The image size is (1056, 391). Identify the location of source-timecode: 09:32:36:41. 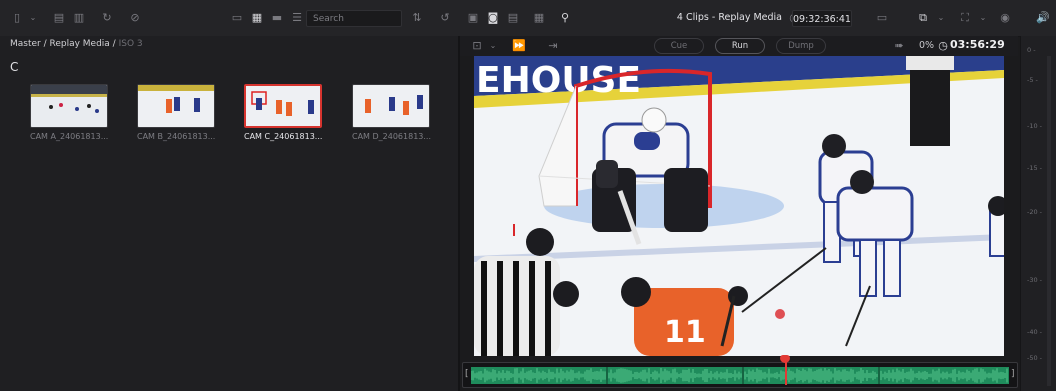
(822, 18).